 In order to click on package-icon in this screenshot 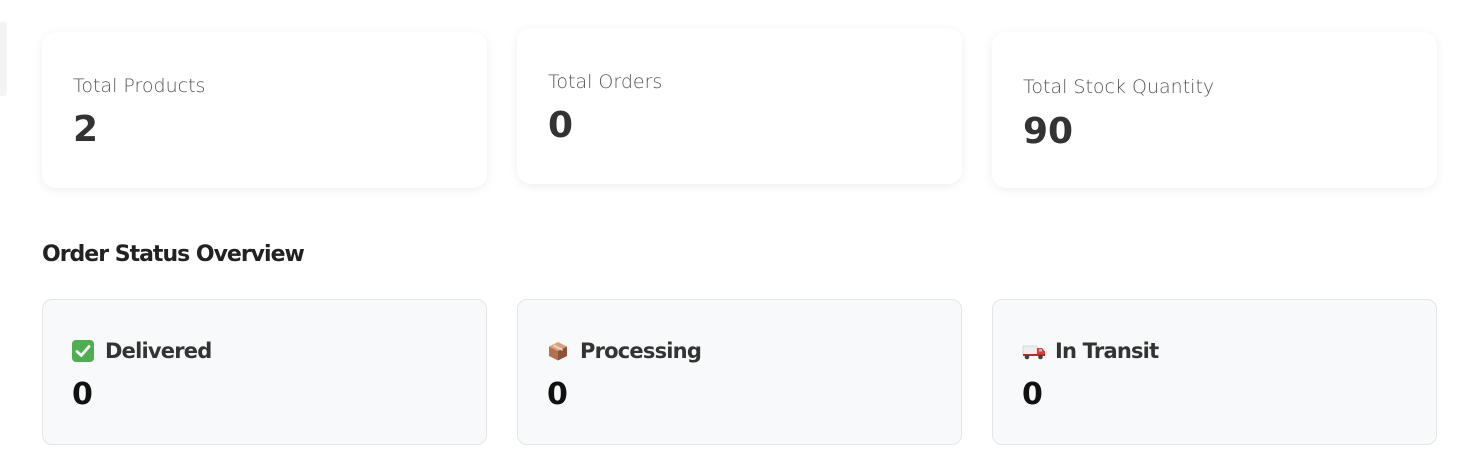, I will do `click(558, 351)`.